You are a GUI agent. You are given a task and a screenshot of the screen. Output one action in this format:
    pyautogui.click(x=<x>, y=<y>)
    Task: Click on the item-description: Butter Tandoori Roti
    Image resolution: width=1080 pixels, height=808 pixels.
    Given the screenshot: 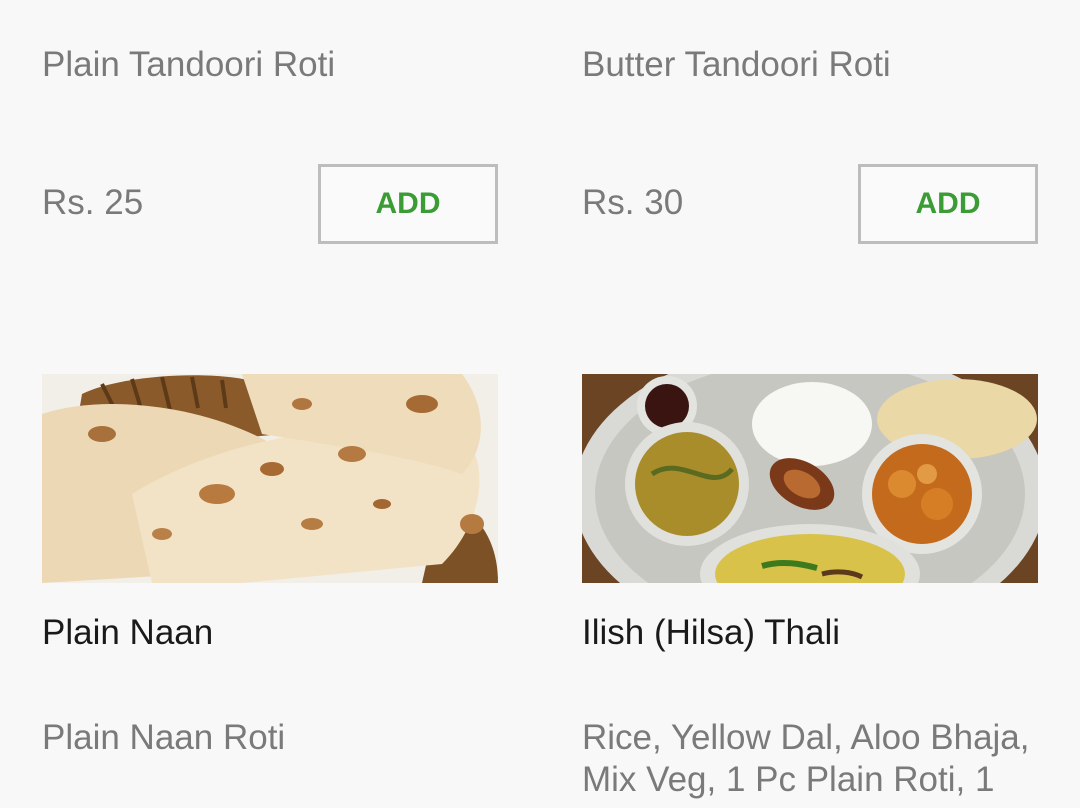 What is the action you would take?
    pyautogui.click(x=736, y=64)
    